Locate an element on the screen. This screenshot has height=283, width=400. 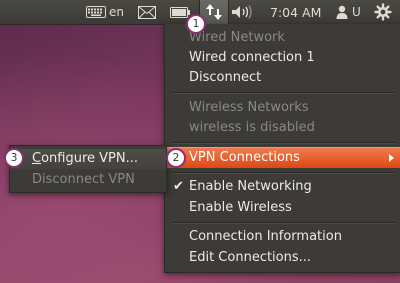
keyboard-layout-label: en is located at coordinates (116, 12).